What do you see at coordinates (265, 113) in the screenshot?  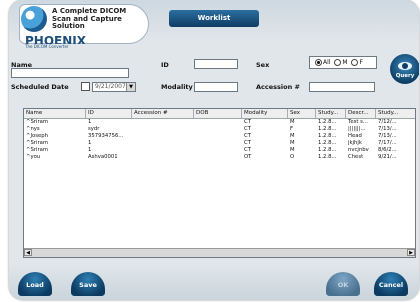 I see `column-header-modality: Modality` at bounding box center [265, 113].